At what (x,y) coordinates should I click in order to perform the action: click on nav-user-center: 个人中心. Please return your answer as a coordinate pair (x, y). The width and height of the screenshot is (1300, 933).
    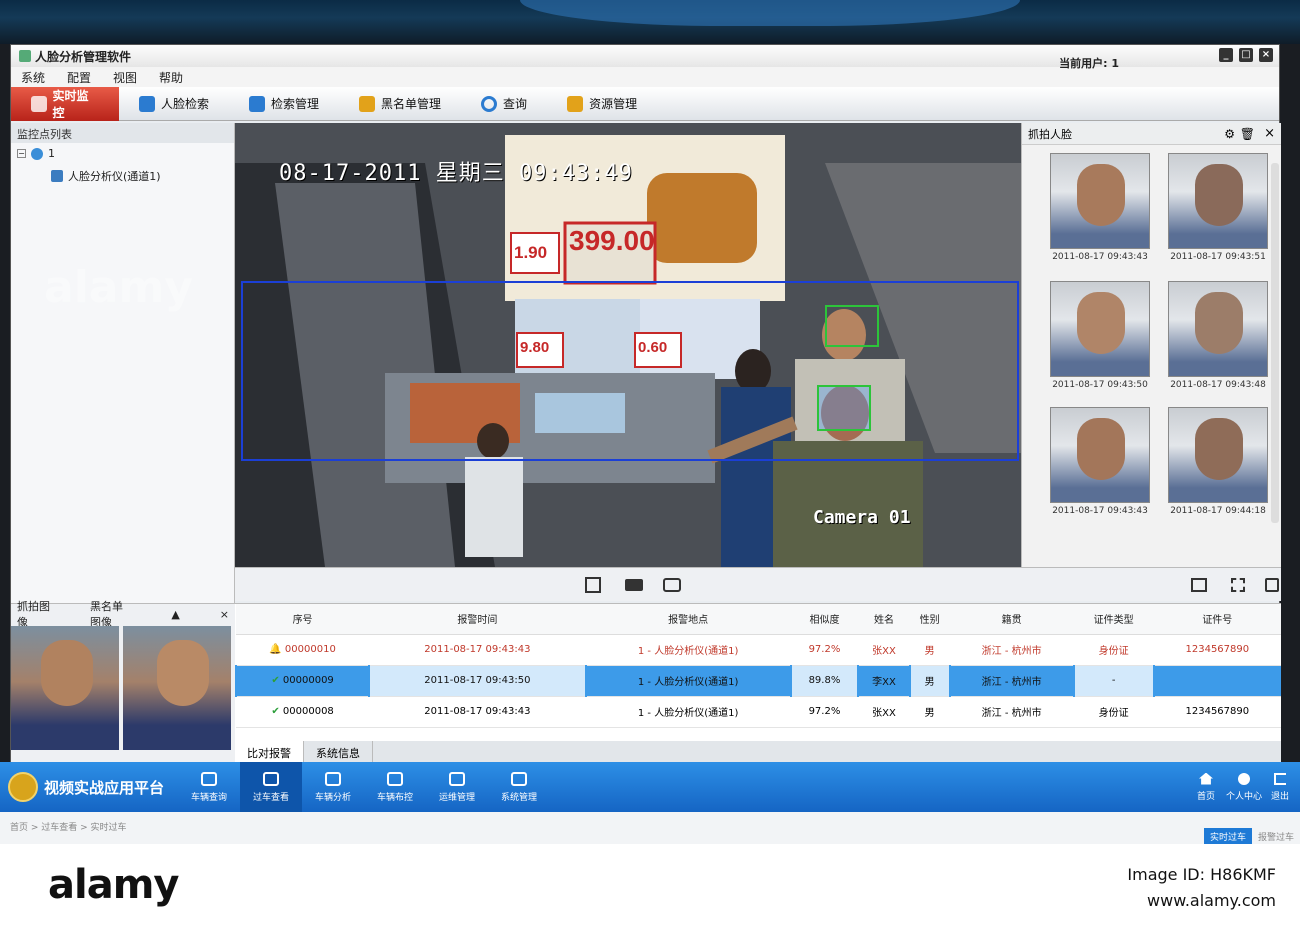
    Looking at the image, I should click on (1244, 787).